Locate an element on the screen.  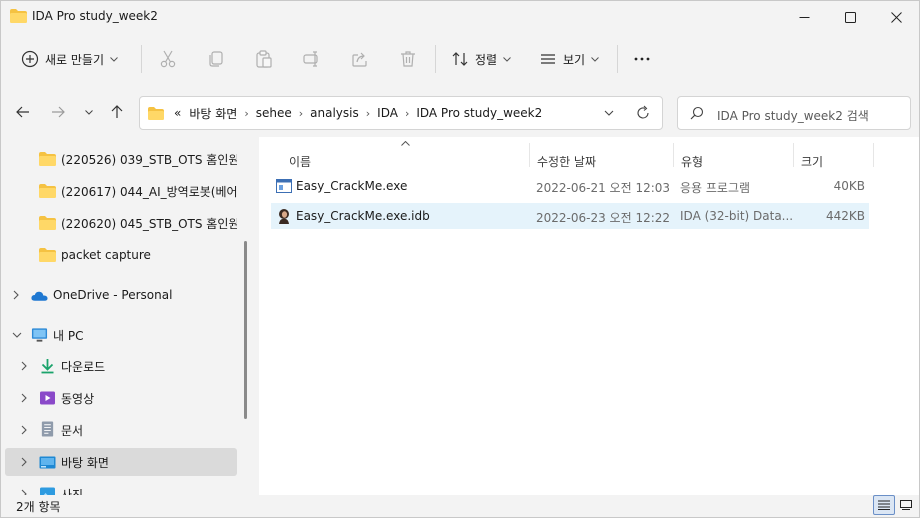
nav-item-label: (220620) 045_STB_OTS 홈인원(미 is located at coordinates (149, 223).